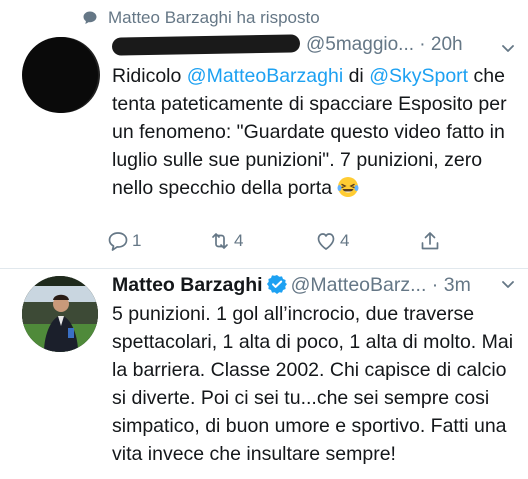  What do you see at coordinates (326, 241) in the screenshot?
I see `heart-icon` at bounding box center [326, 241].